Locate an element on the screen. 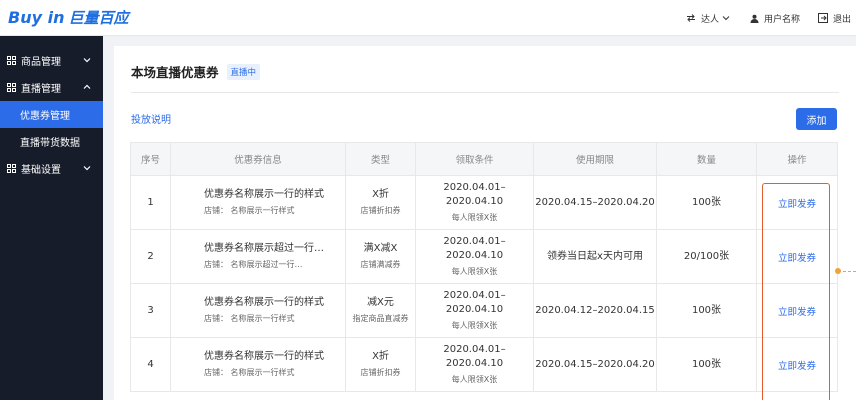 The width and height of the screenshot is (856, 400). sidebar-item-live: 直播管理 is located at coordinates (51, 87).